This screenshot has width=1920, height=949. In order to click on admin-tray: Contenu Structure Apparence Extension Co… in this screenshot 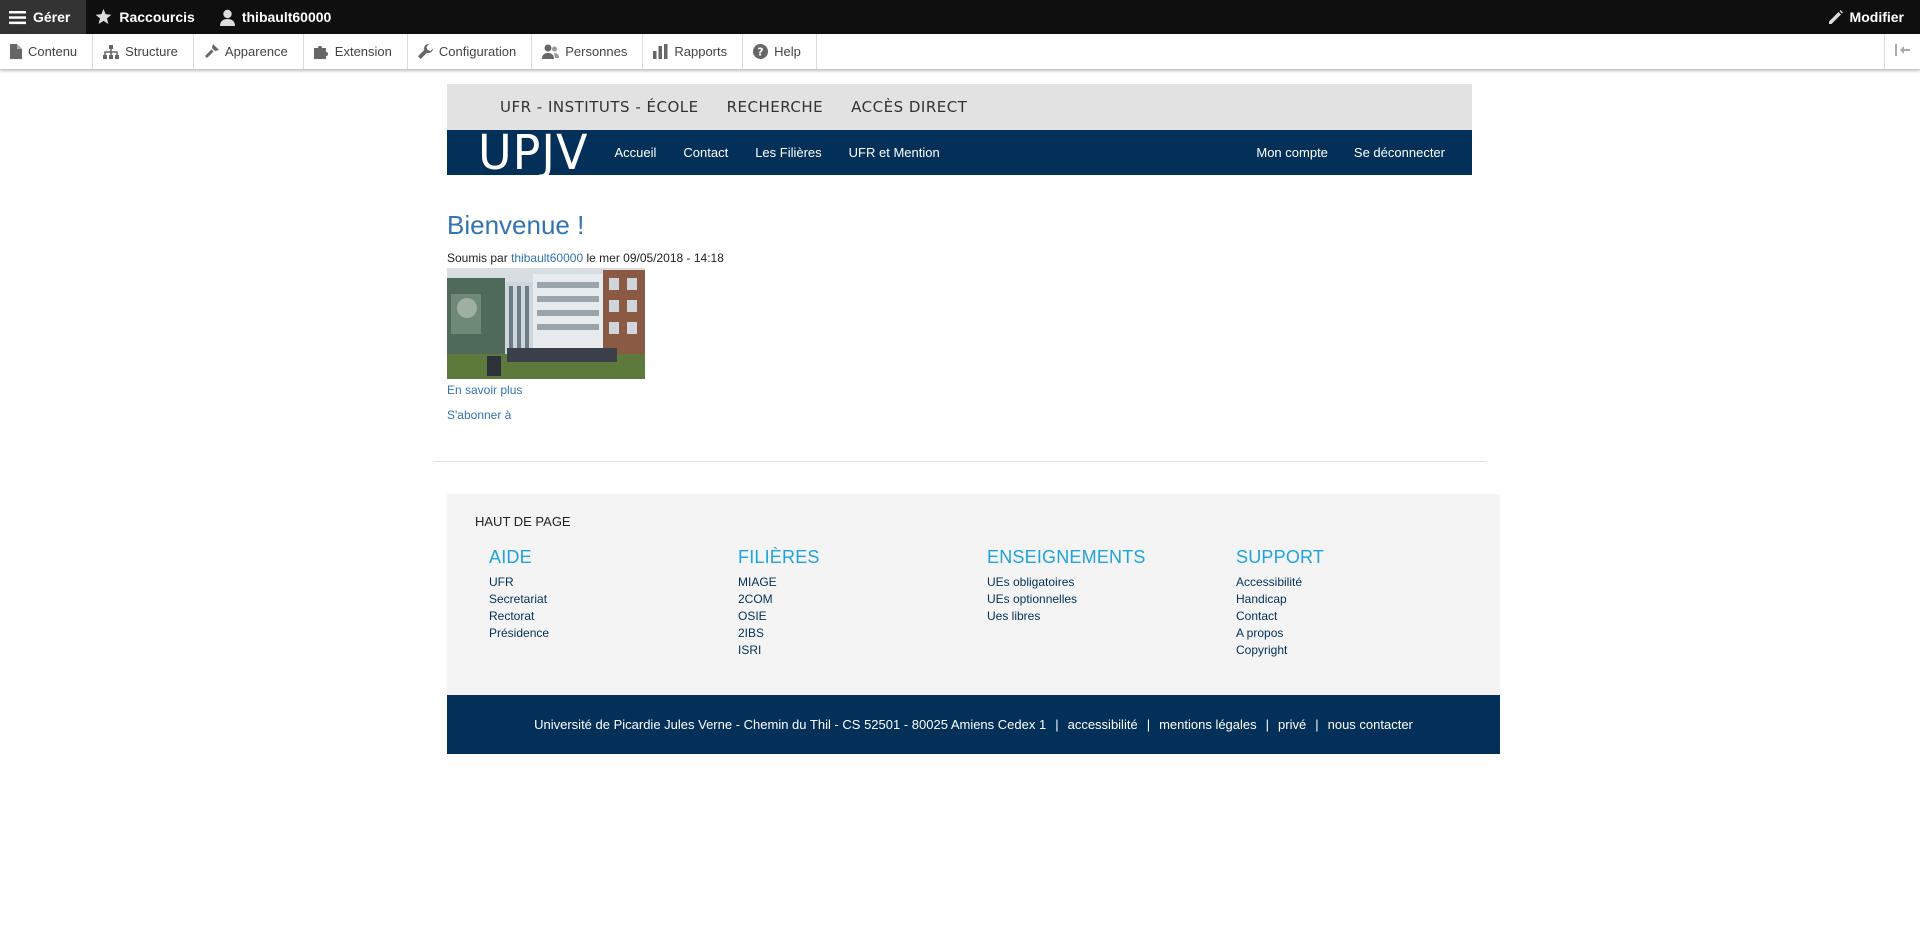, I will do `click(960, 52)`.